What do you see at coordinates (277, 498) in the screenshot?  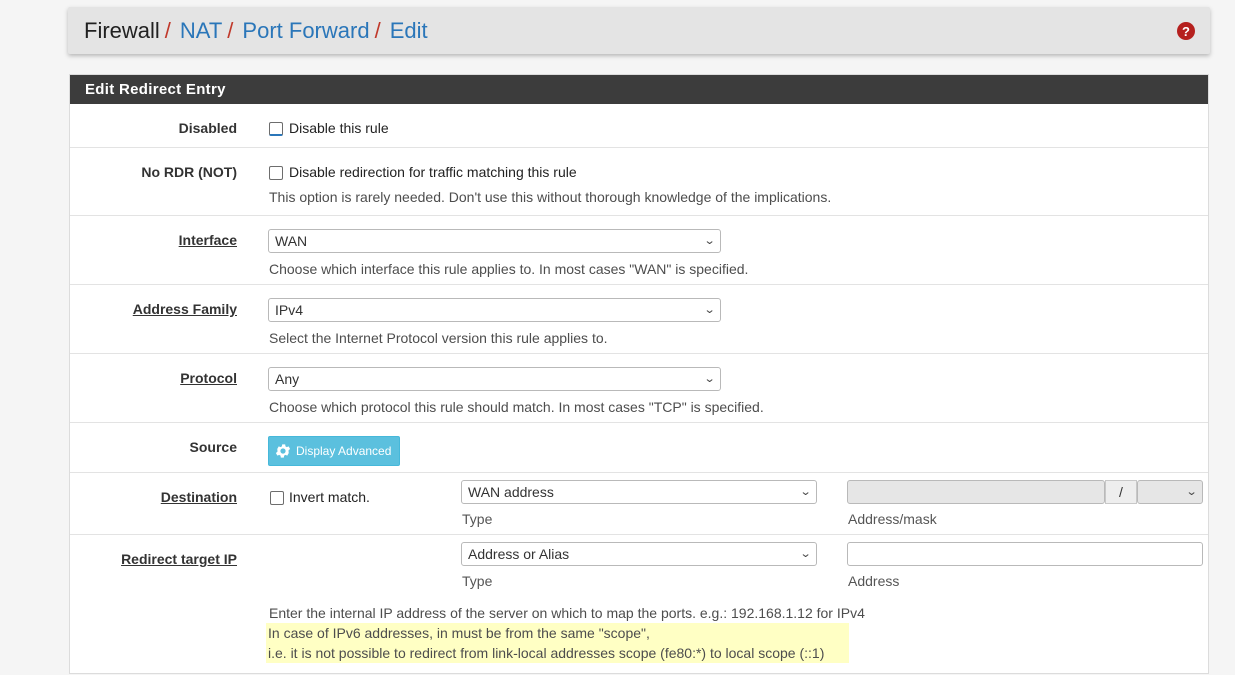 I see `invert-match-checkbox` at bounding box center [277, 498].